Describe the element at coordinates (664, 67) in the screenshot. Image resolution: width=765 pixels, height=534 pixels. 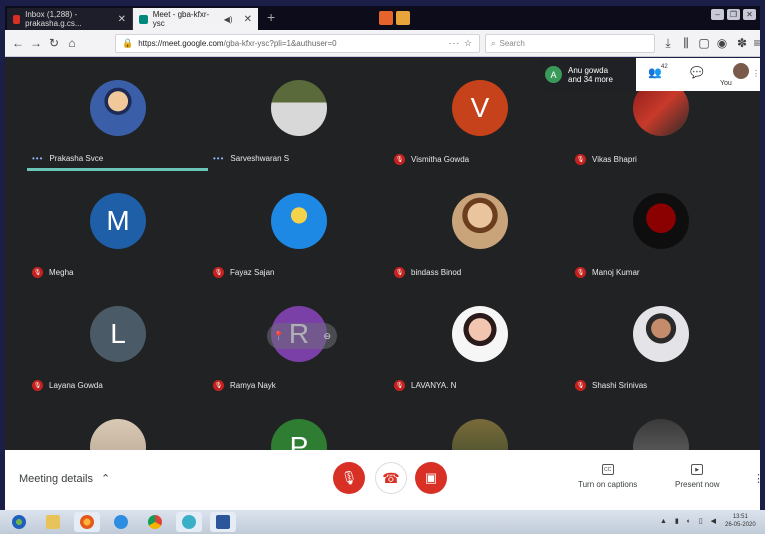
I see `people-count: 42` at that location.